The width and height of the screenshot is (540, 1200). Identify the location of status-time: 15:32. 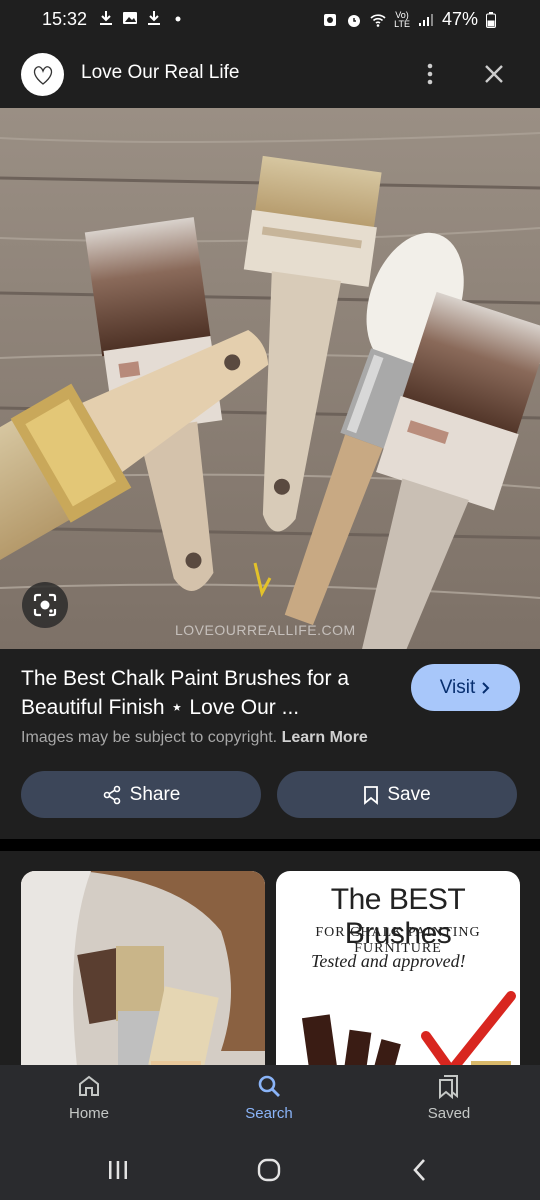
(65, 19).